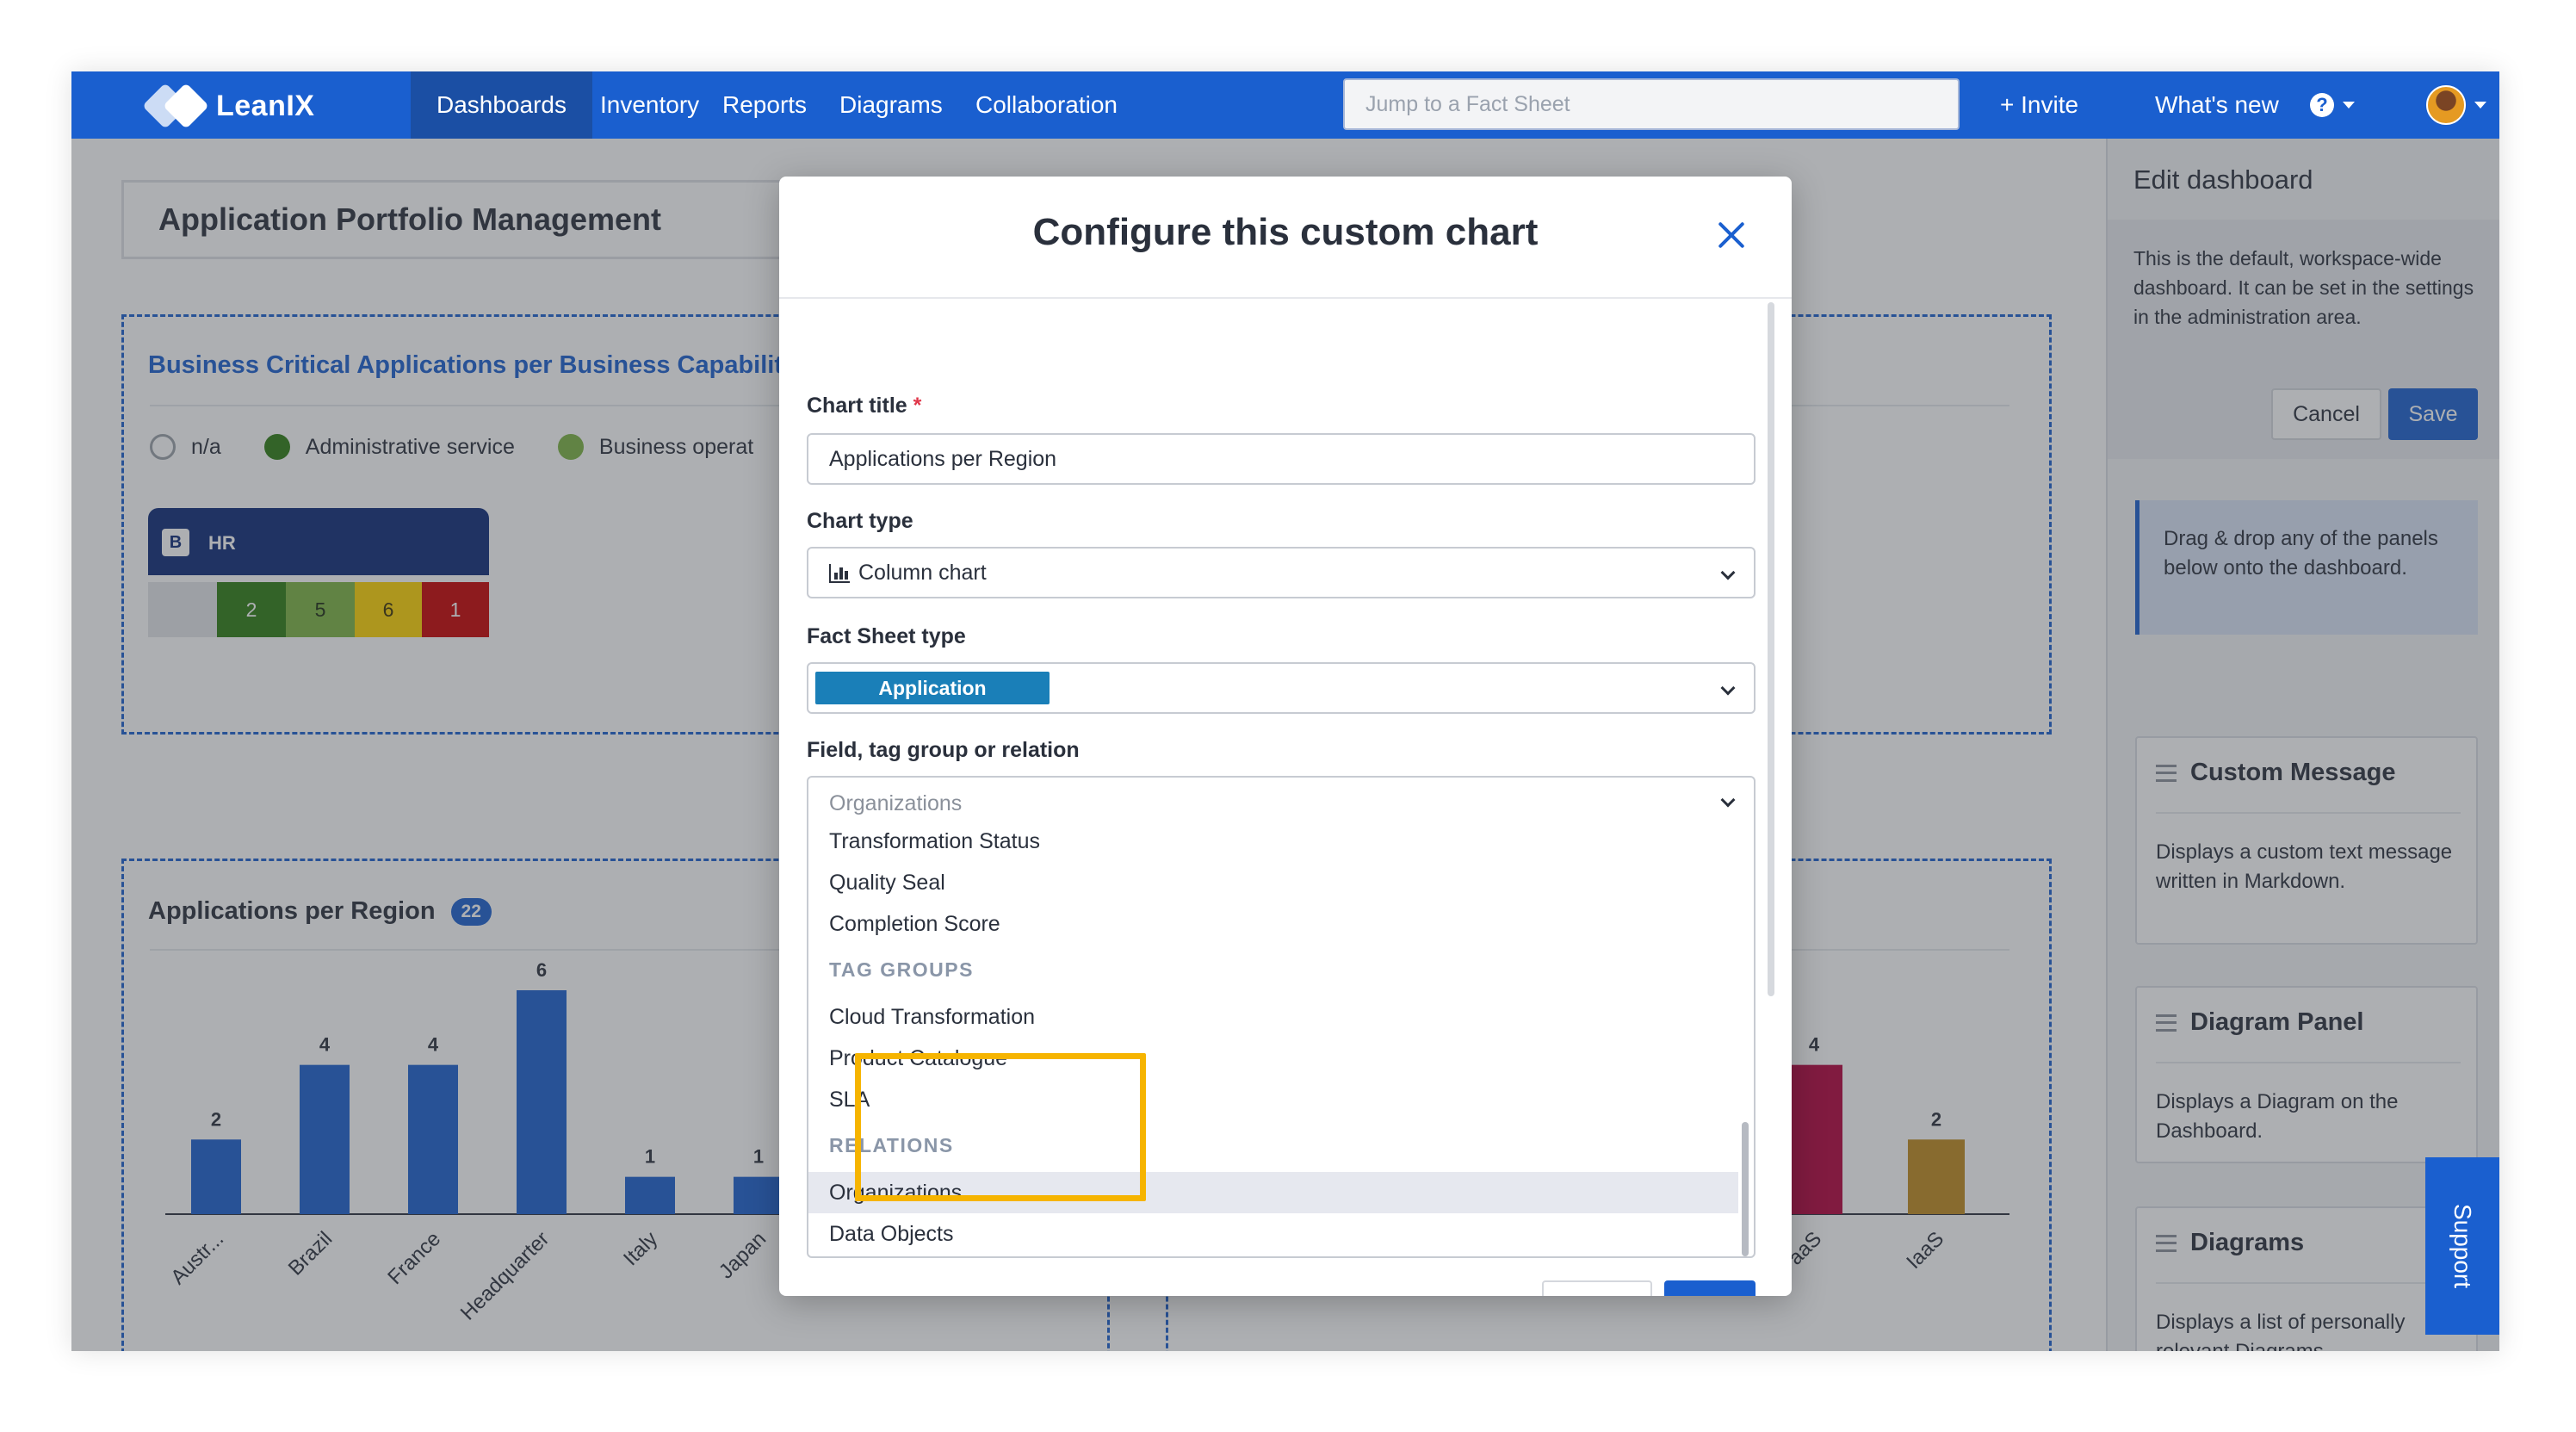  What do you see at coordinates (265, 105) in the screenshot?
I see `logo-text: LeanIX` at bounding box center [265, 105].